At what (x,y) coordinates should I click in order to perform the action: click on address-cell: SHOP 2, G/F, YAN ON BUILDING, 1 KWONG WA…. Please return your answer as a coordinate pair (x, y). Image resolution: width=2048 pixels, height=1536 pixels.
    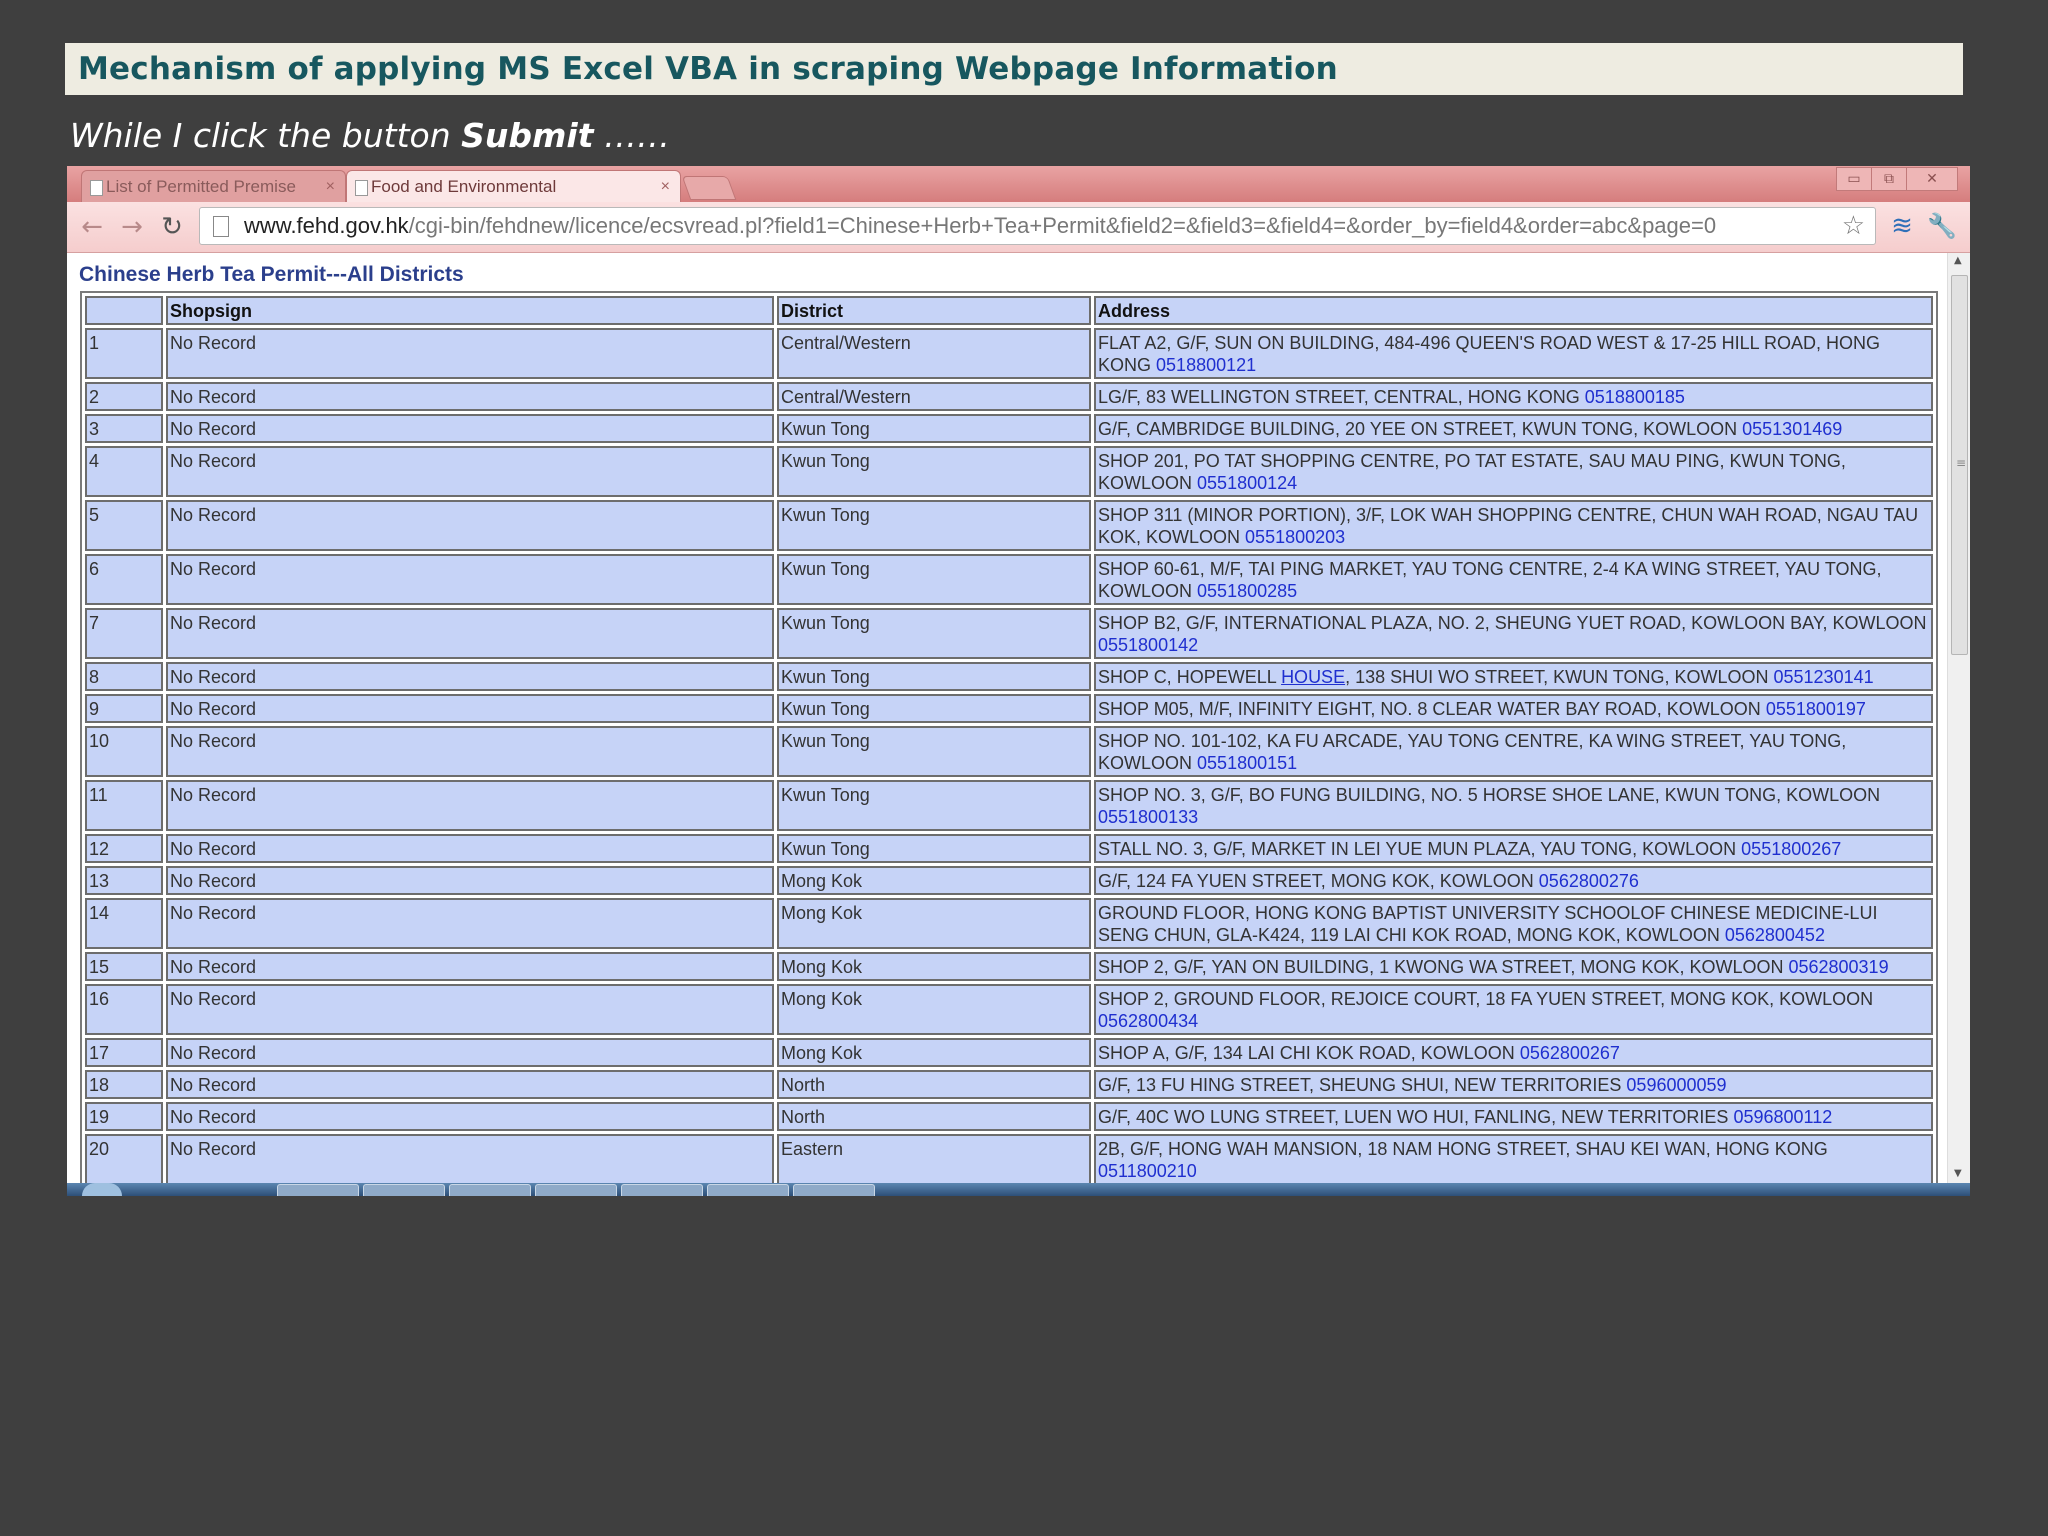
    Looking at the image, I should click on (1513, 966).